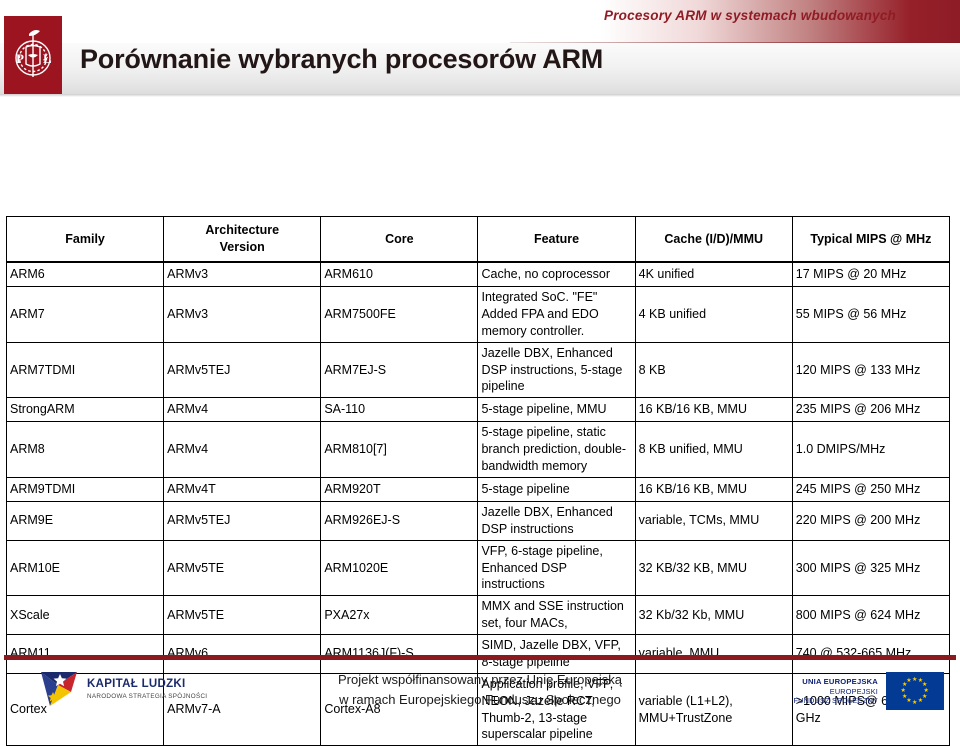 This screenshot has width=960, height=746. Describe the element at coordinates (556, 615) in the screenshot. I see `cell-feature: MMX and SSE instruction set, four MACs,` at that location.